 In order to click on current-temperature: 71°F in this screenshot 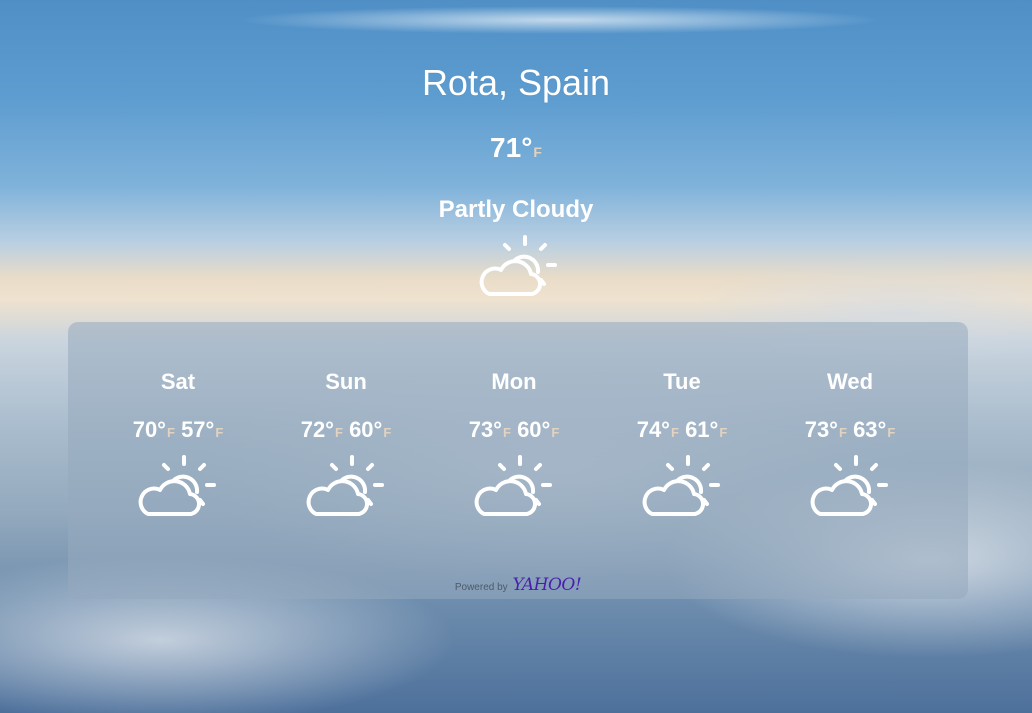, I will do `click(516, 148)`.